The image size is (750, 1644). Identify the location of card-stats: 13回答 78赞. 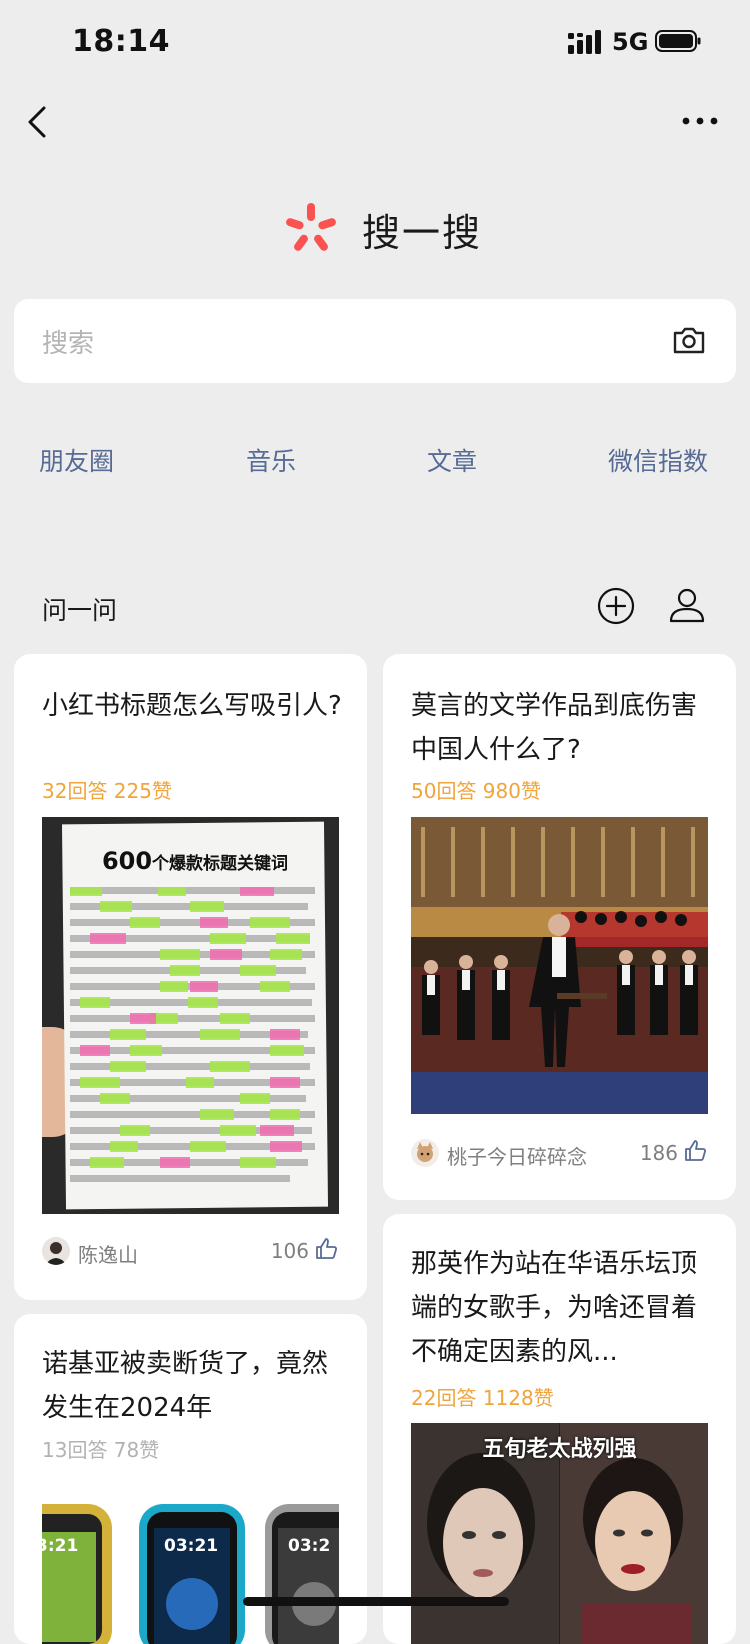
(101, 1450).